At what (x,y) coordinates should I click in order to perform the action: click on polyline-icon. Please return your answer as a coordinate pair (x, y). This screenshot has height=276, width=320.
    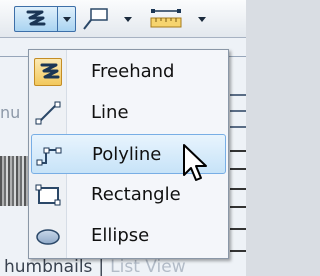
    Looking at the image, I should click on (49, 155).